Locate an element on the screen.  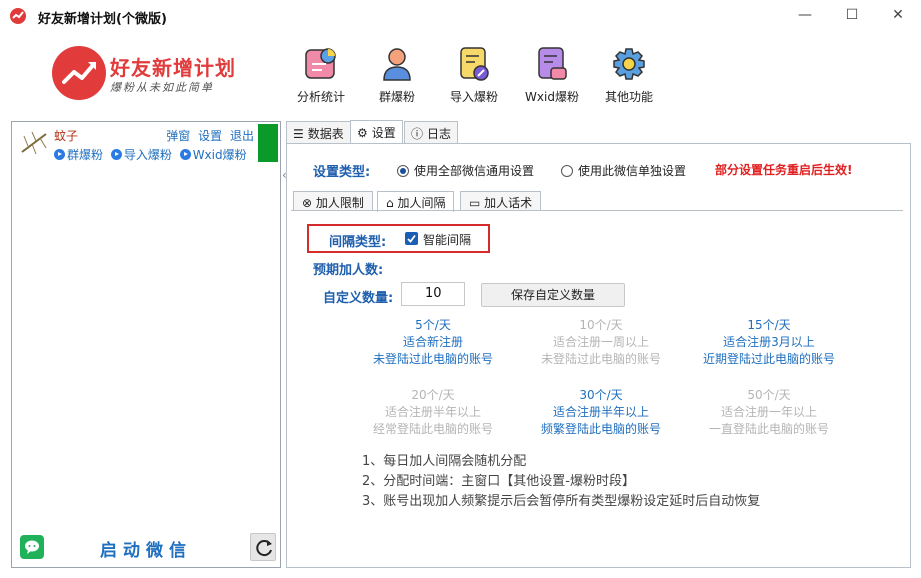
person-icon is located at coordinates (397, 64).